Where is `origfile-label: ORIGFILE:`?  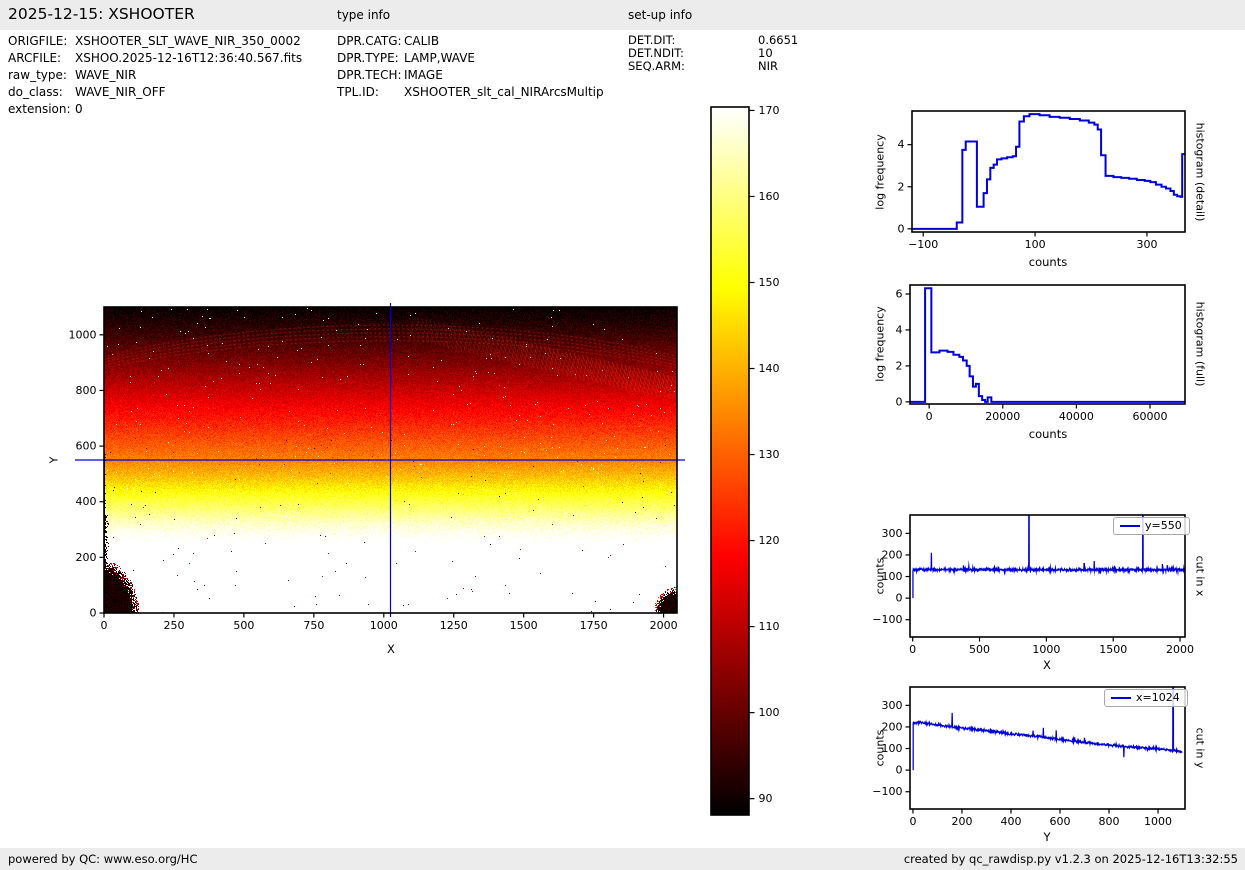
origfile-label: ORIGFILE: is located at coordinates (38, 41).